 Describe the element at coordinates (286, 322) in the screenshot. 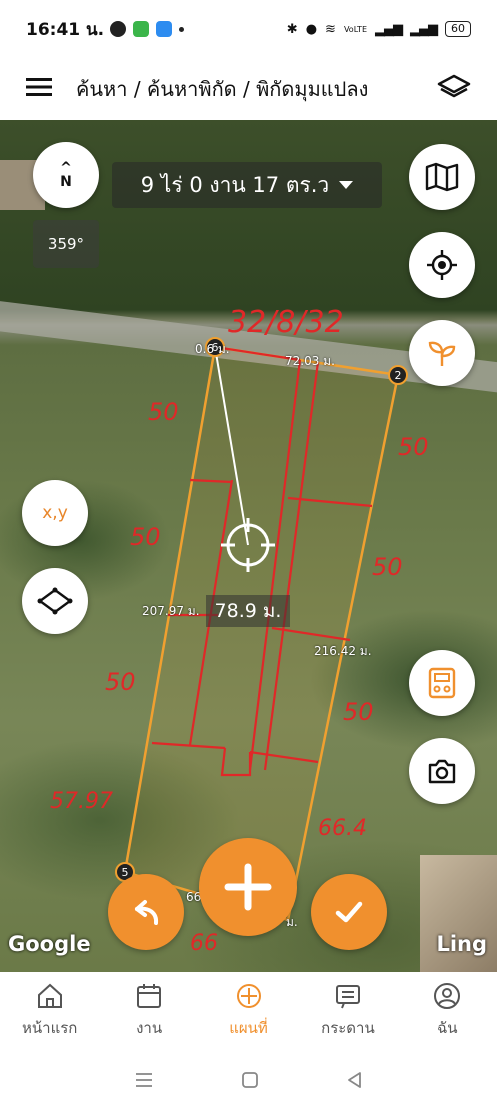

I see `handwritten-note: 32/8/32` at that location.